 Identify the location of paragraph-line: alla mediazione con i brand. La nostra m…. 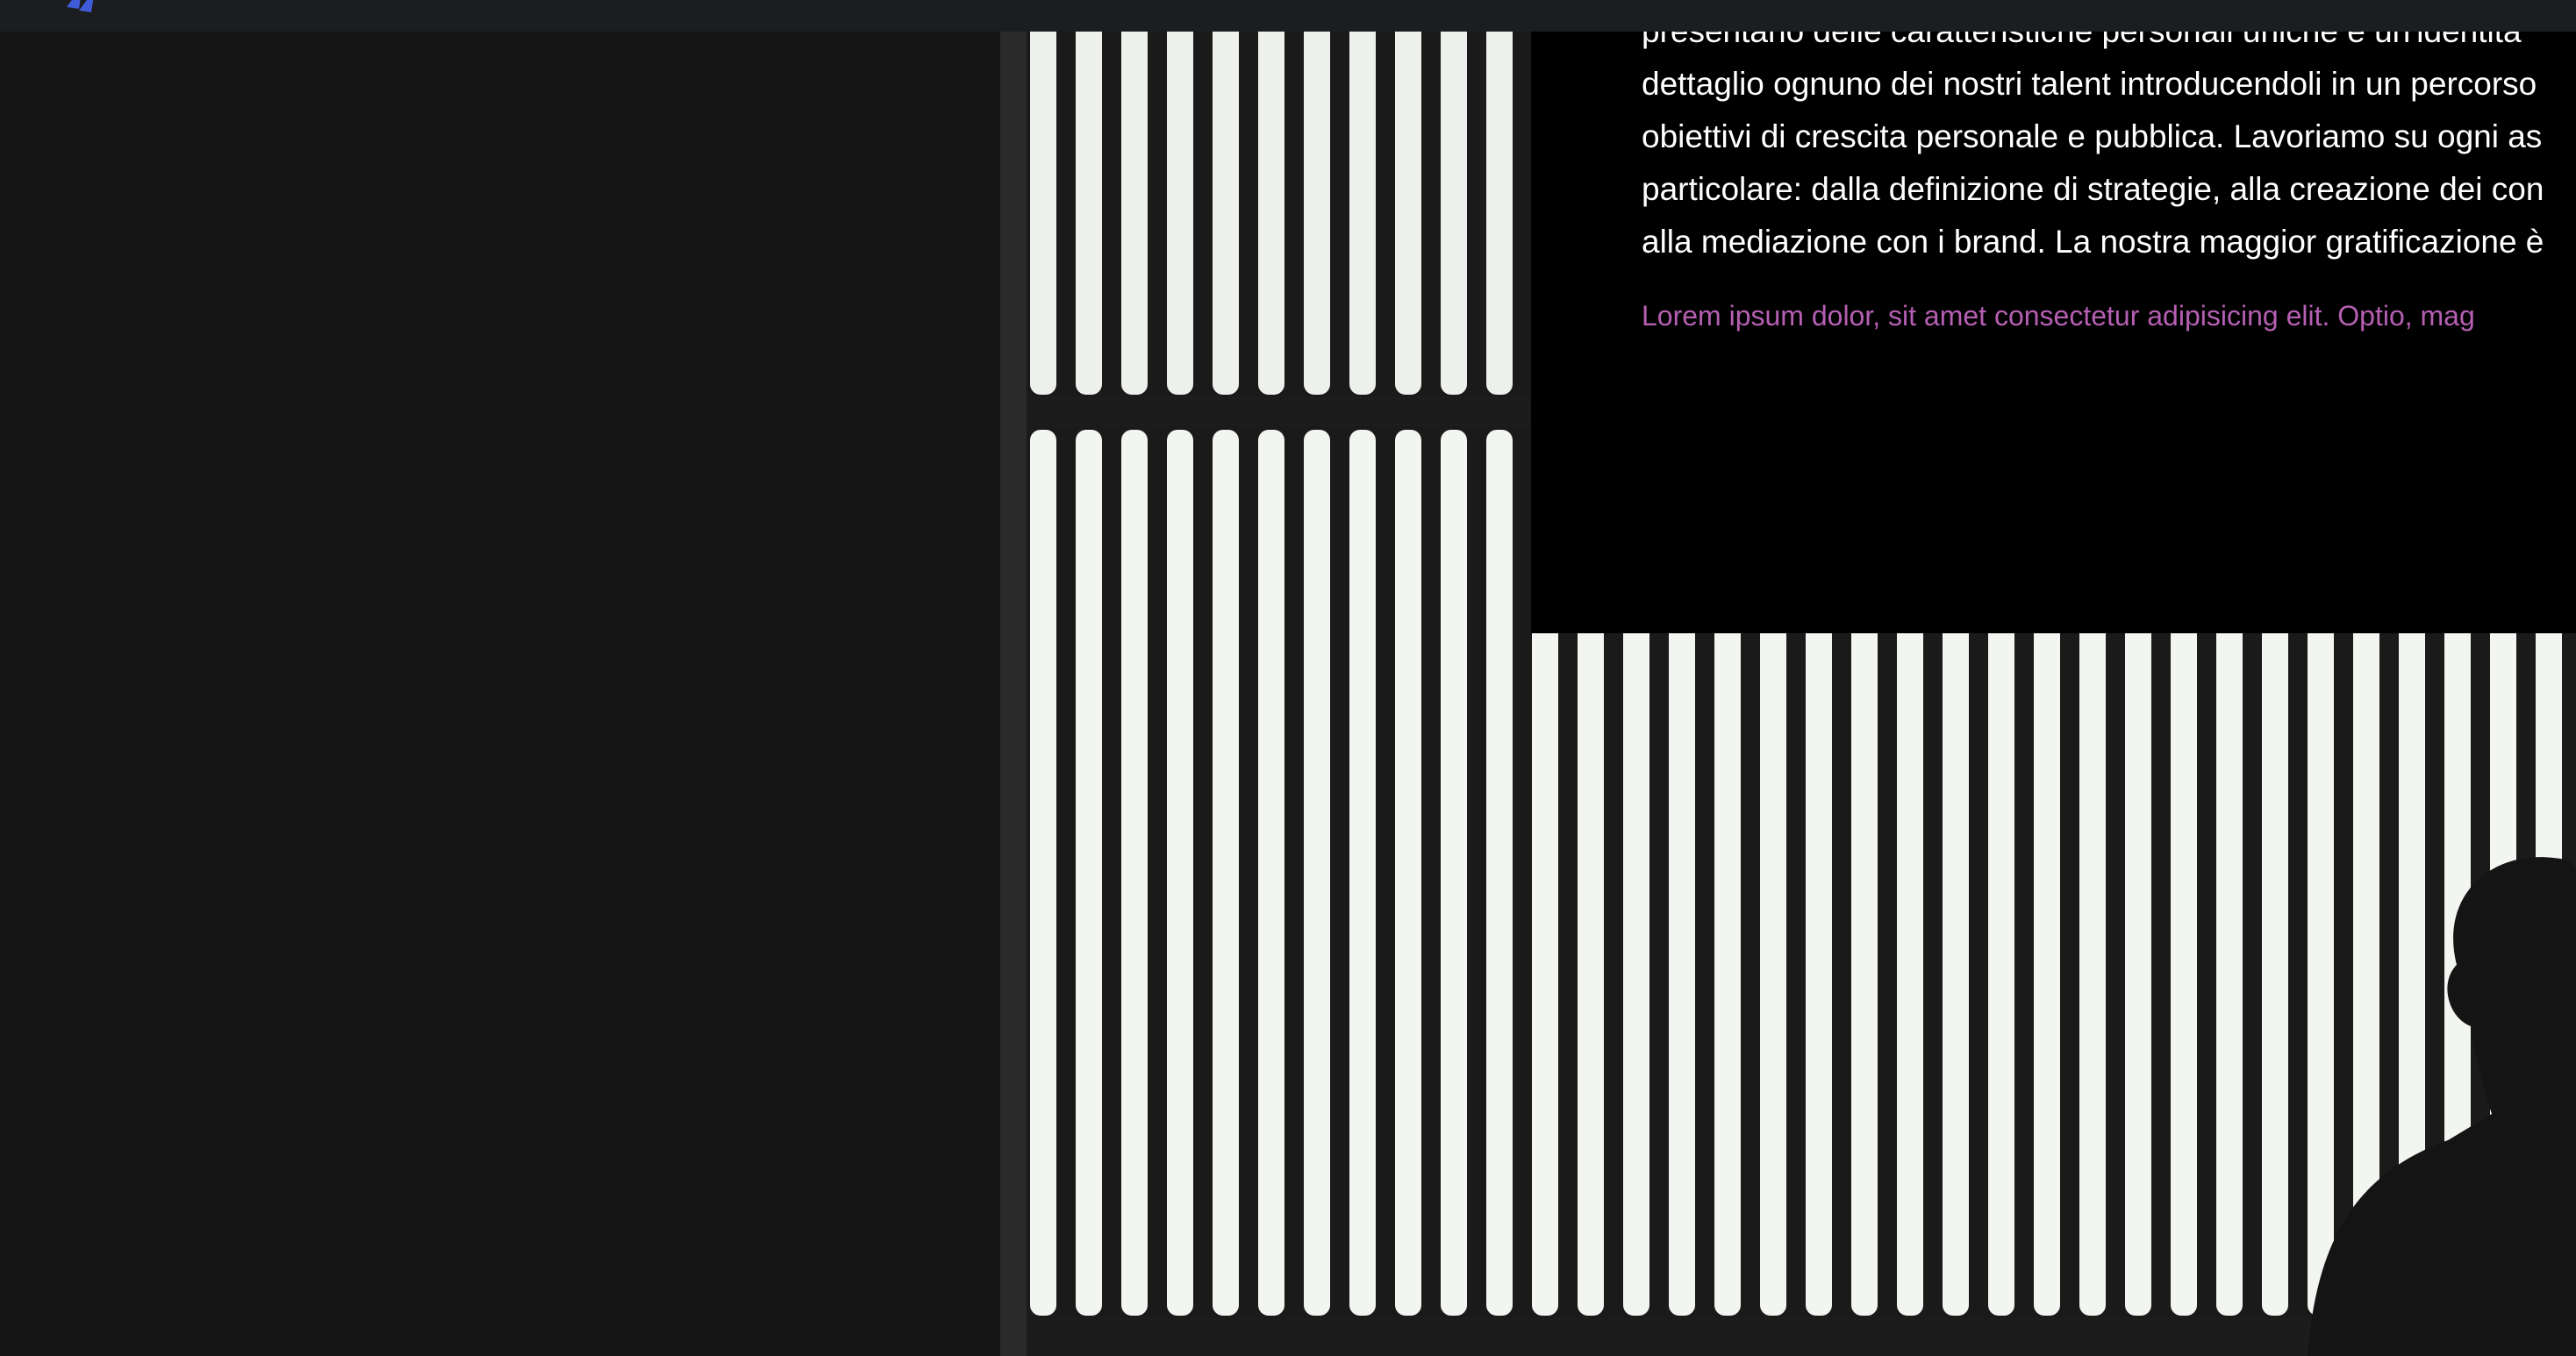
(2093, 242).